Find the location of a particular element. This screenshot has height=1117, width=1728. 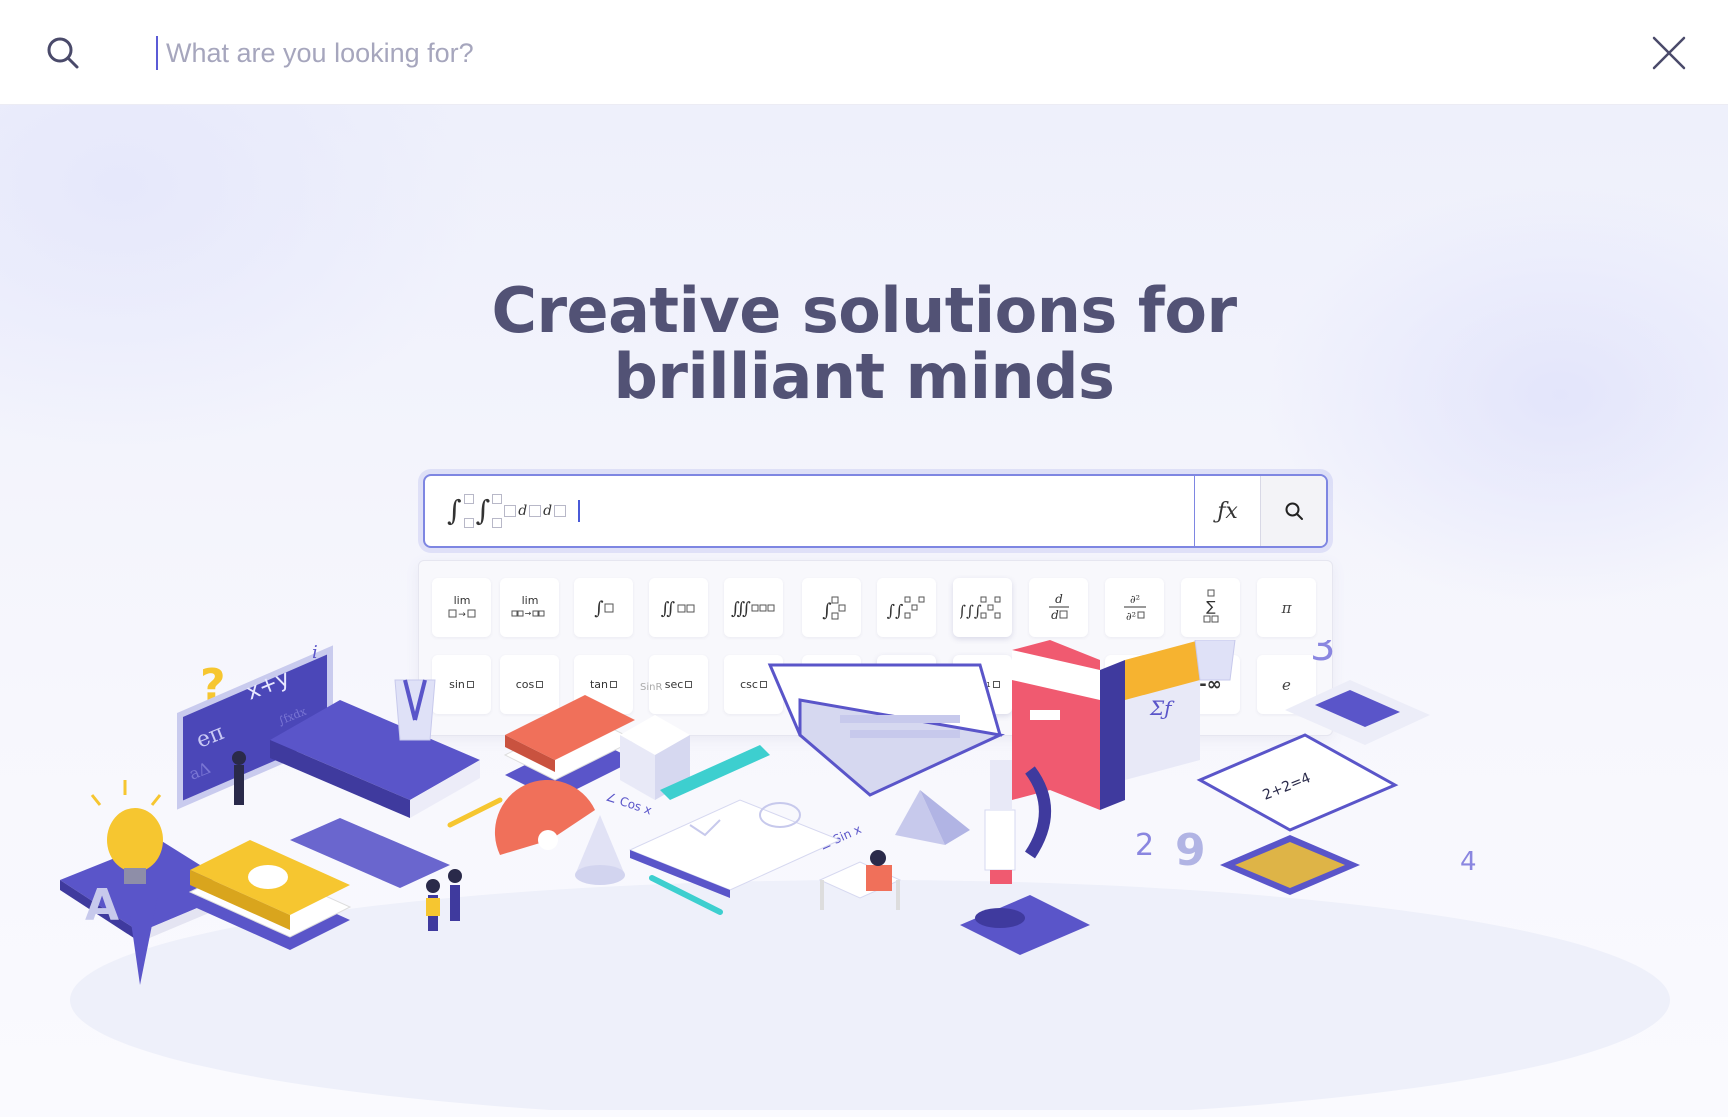

key-triple-definite-integral: ∫∫∫ is located at coordinates (982, 607).